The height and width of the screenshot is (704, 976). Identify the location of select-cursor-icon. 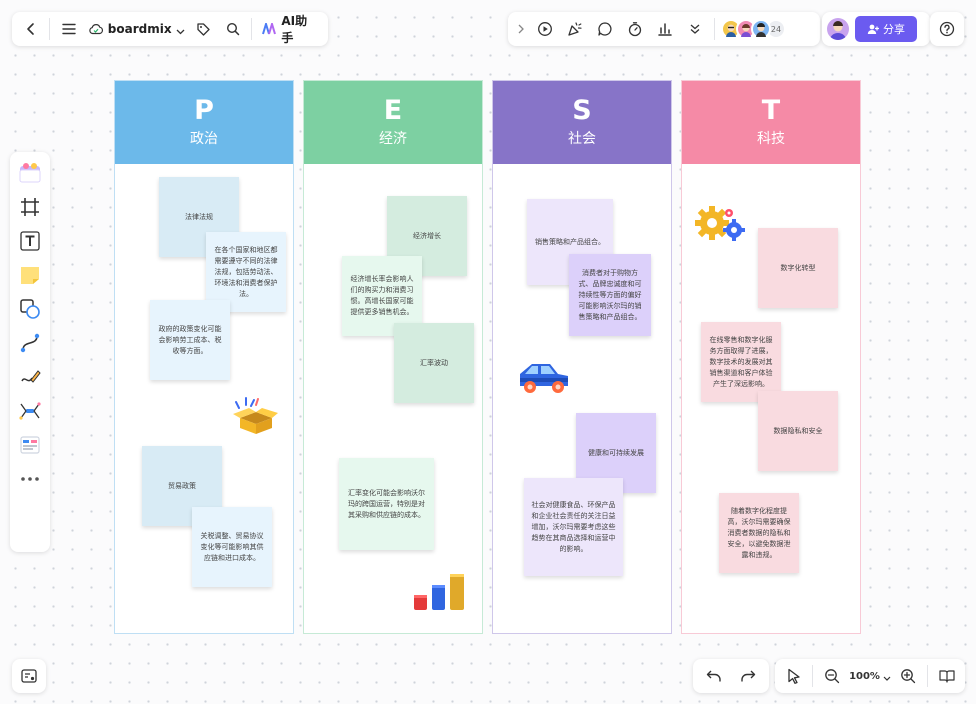
(793, 676).